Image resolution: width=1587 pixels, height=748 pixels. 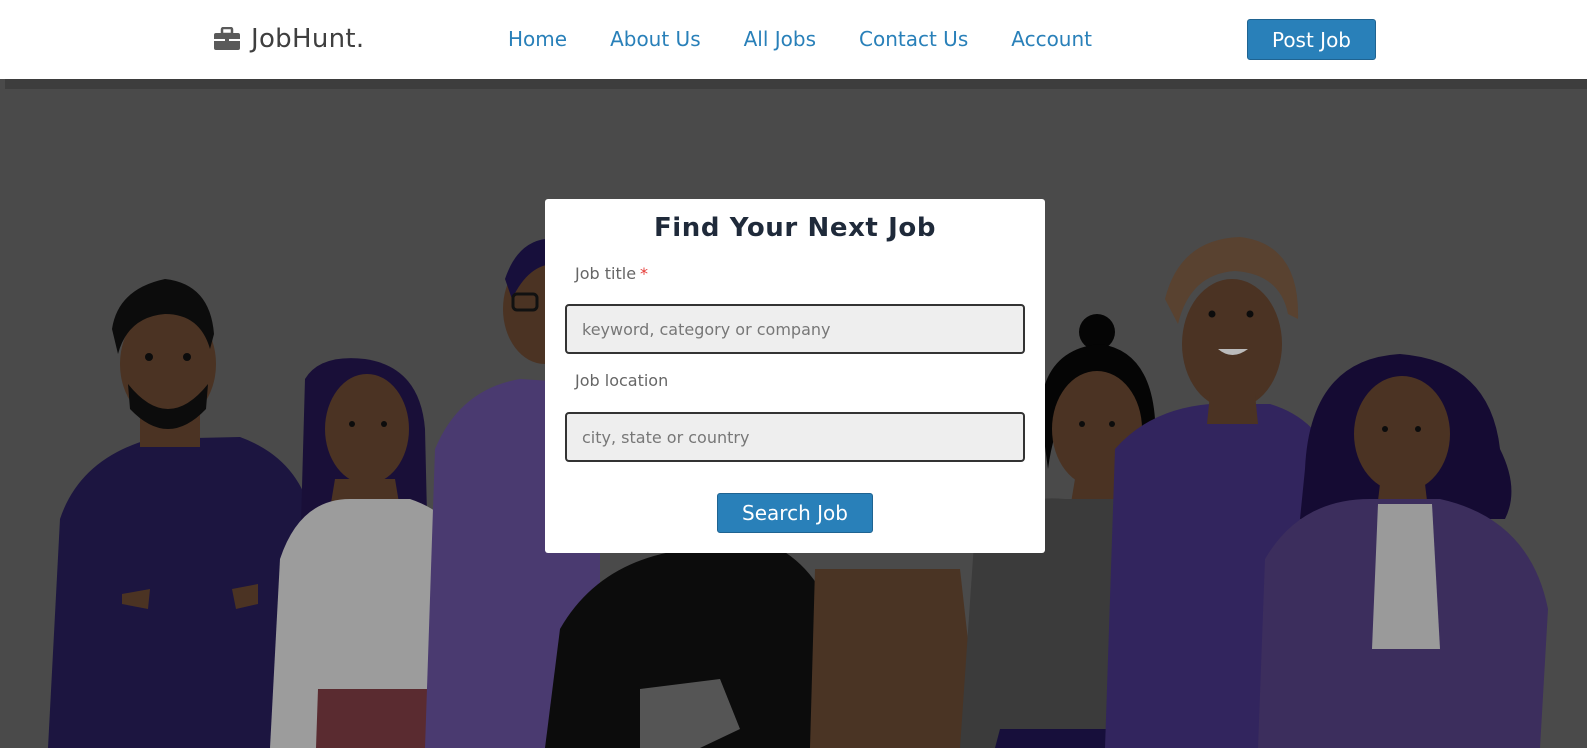 What do you see at coordinates (1051, 39) in the screenshot?
I see `nav-account-link: Account` at bounding box center [1051, 39].